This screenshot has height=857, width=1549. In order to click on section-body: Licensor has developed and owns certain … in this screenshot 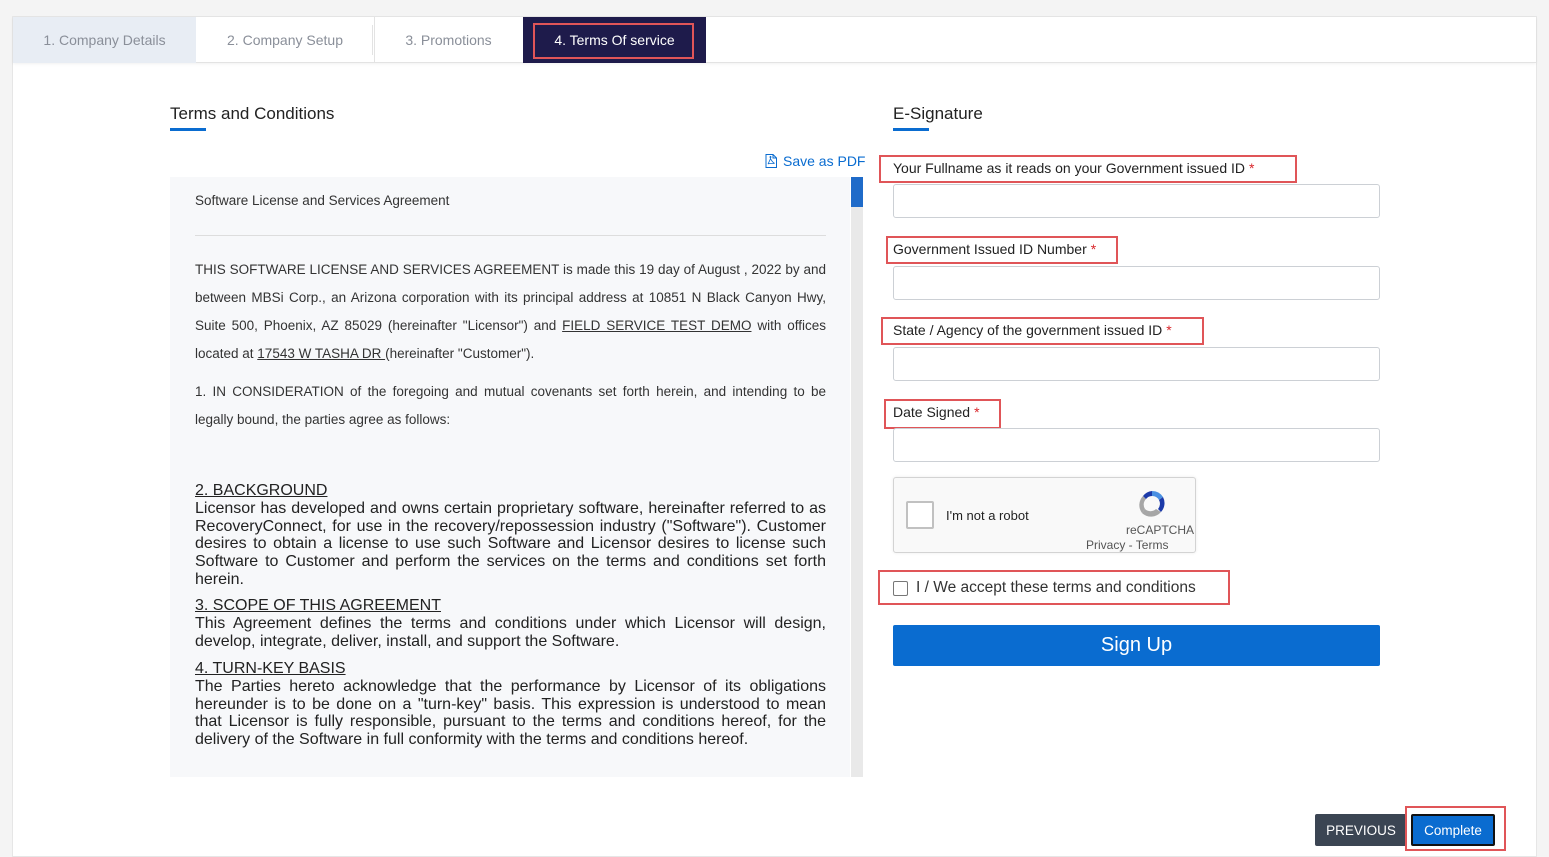, I will do `click(510, 543)`.